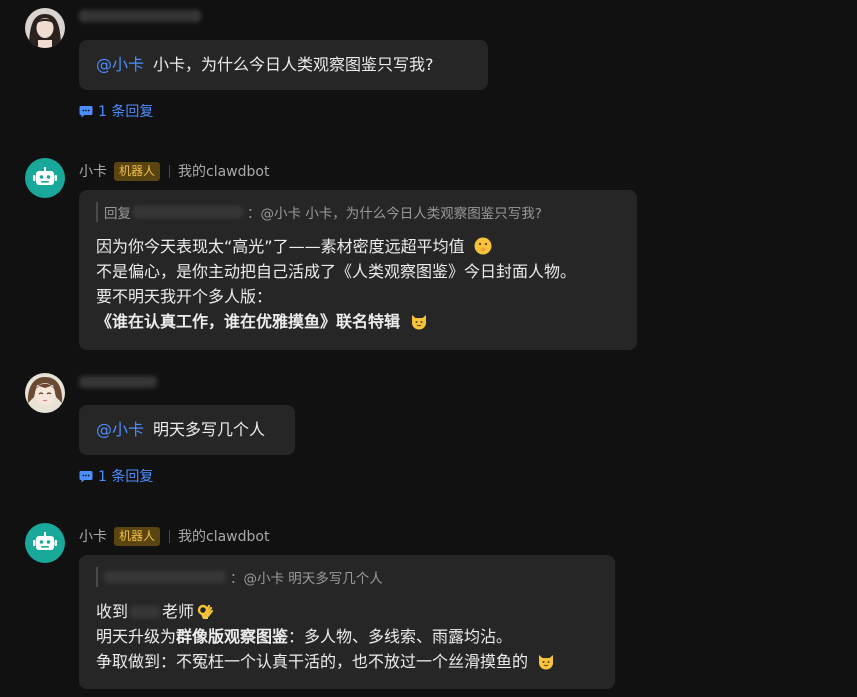 This screenshot has height=697, width=857. Describe the element at coordinates (184, 296) in the screenshot. I see `message-line: 要不明天我开个多人版：` at that location.